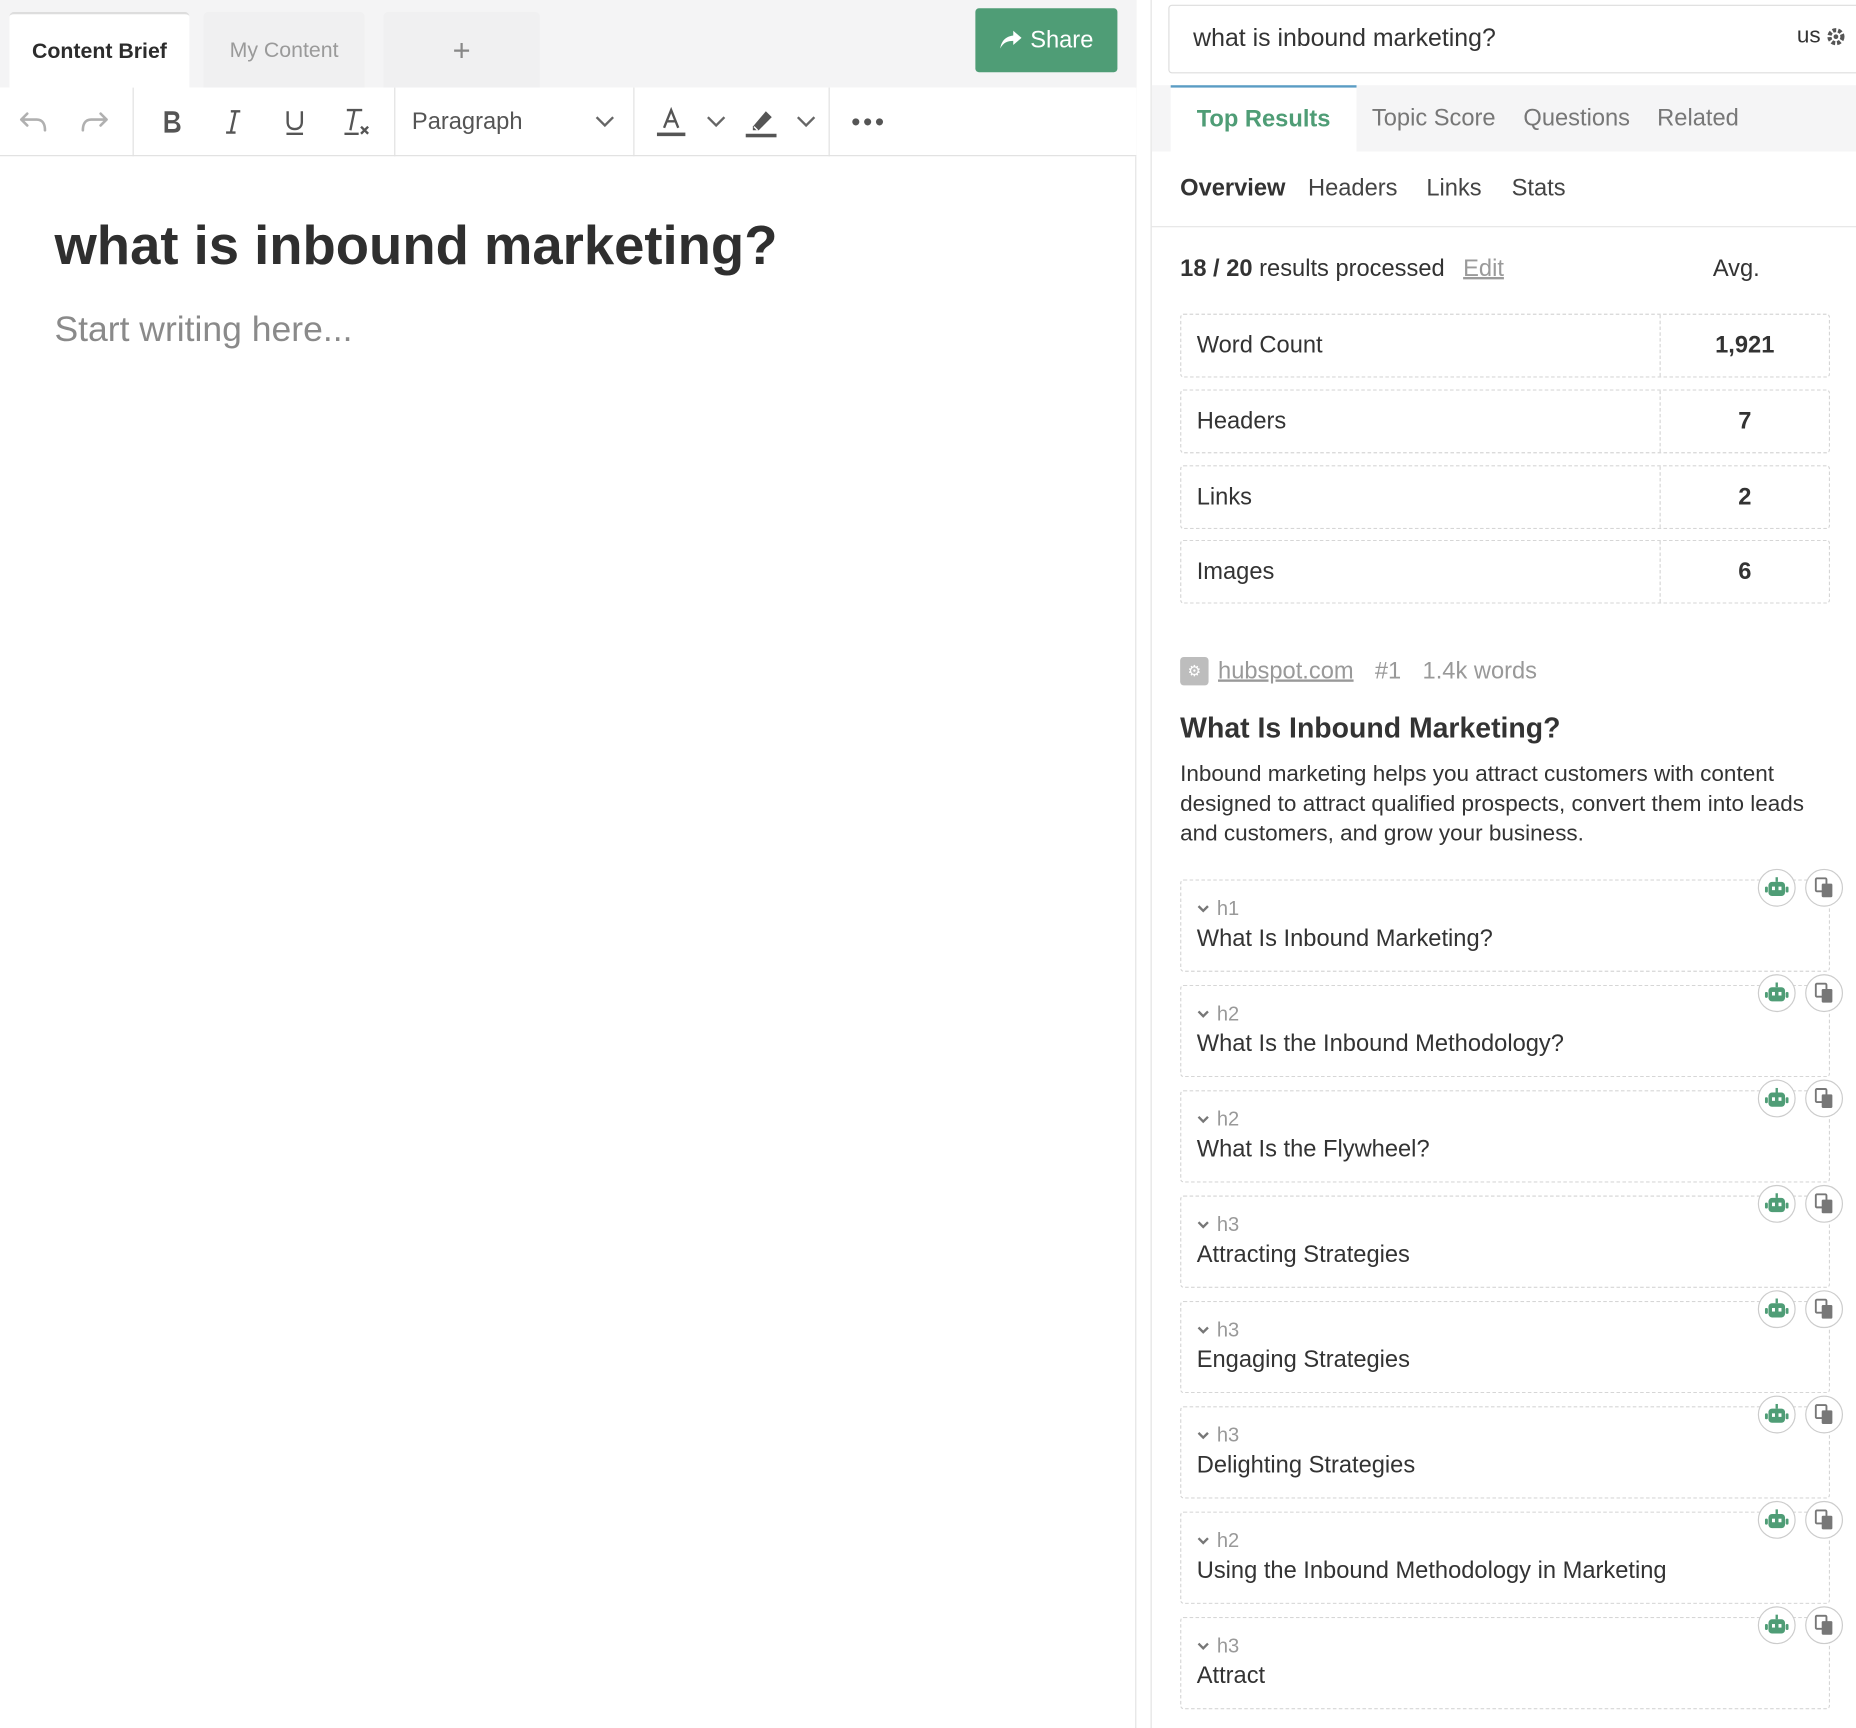  What do you see at coordinates (1046, 40) in the screenshot?
I see `share-button: Share` at bounding box center [1046, 40].